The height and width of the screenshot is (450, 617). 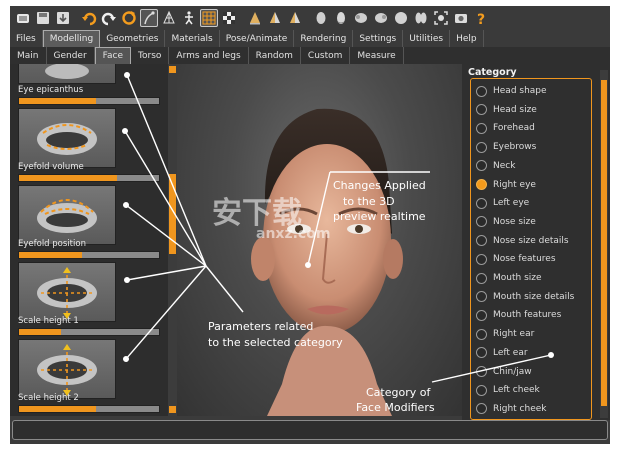 I want to click on viewport-annotation-line1: Changes Applied, so click(x=379, y=185).